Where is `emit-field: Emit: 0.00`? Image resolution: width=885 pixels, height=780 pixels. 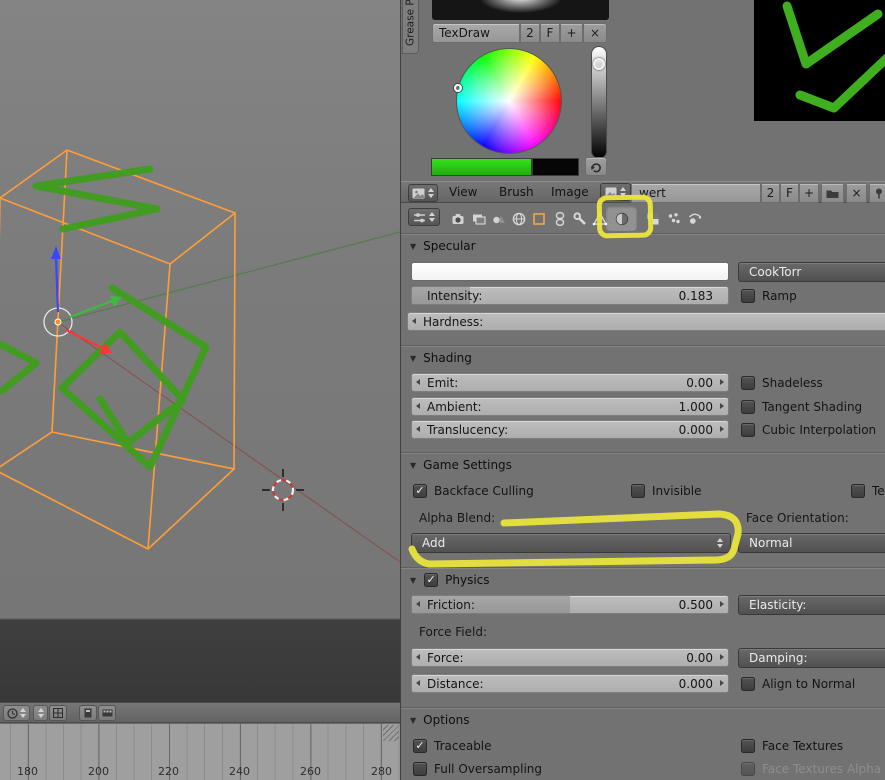 emit-field: Emit: 0.00 is located at coordinates (570, 382).